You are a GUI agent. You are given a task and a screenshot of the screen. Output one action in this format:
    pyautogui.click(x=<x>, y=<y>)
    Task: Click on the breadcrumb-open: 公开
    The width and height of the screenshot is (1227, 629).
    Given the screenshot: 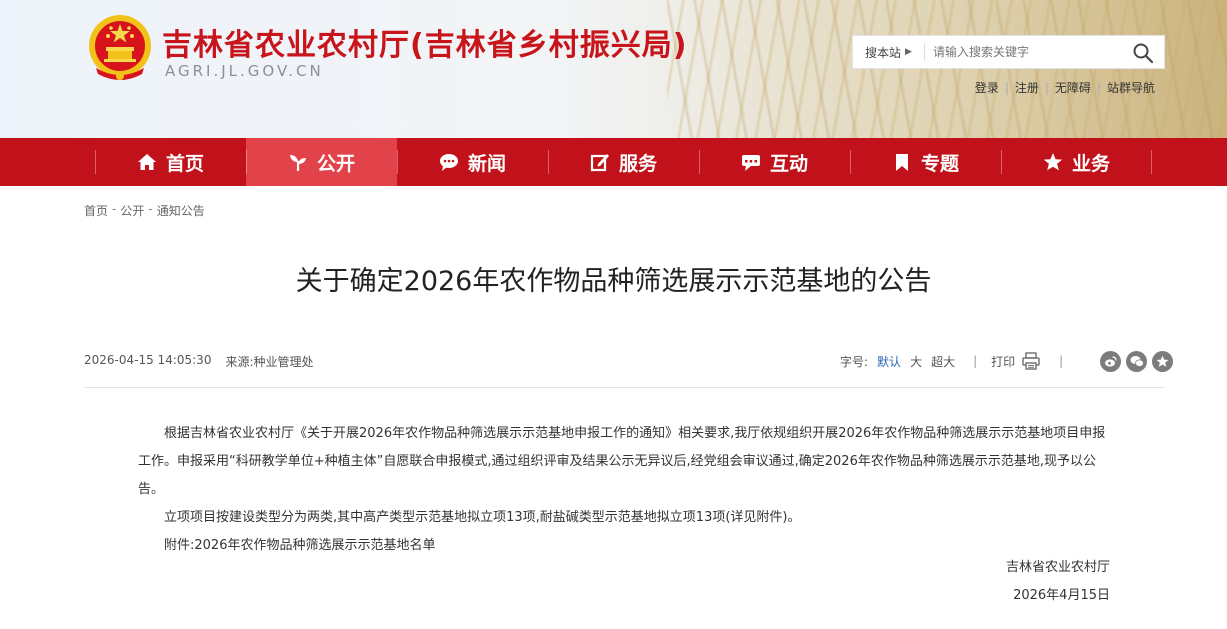 What is the action you would take?
    pyautogui.click(x=132, y=210)
    